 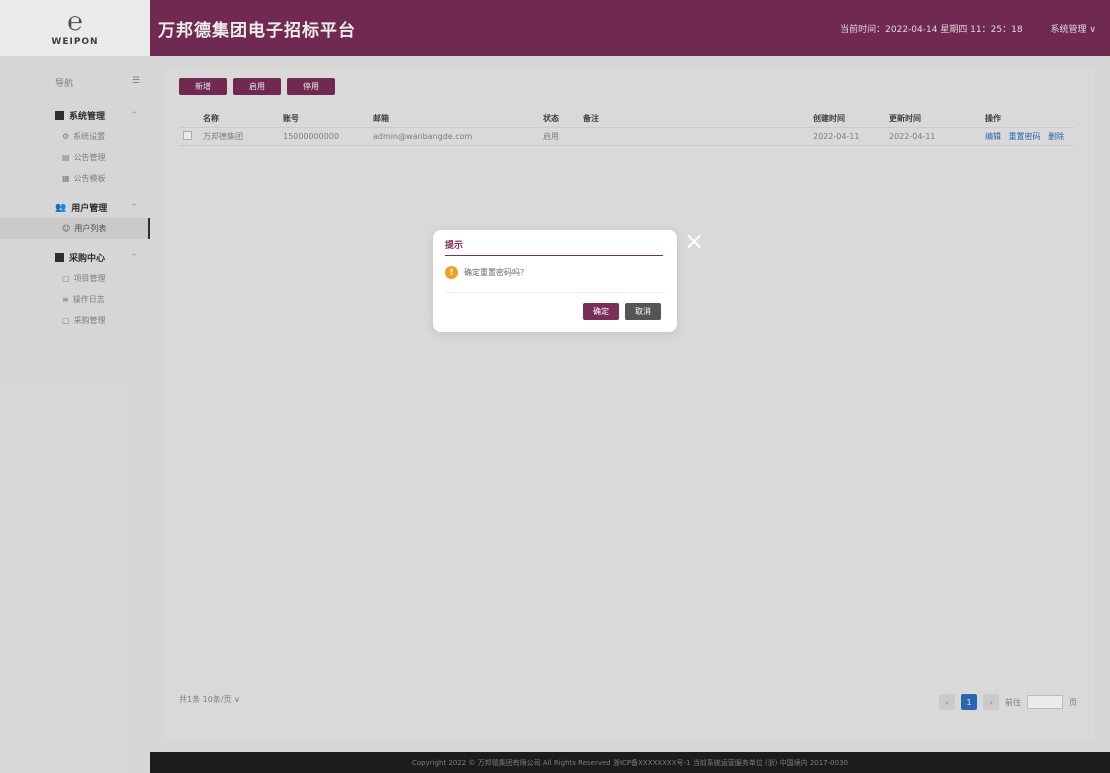 What do you see at coordinates (643, 311) in the screenshot?
I see `cancel-button: 取消` at bounding box center [643, 311].